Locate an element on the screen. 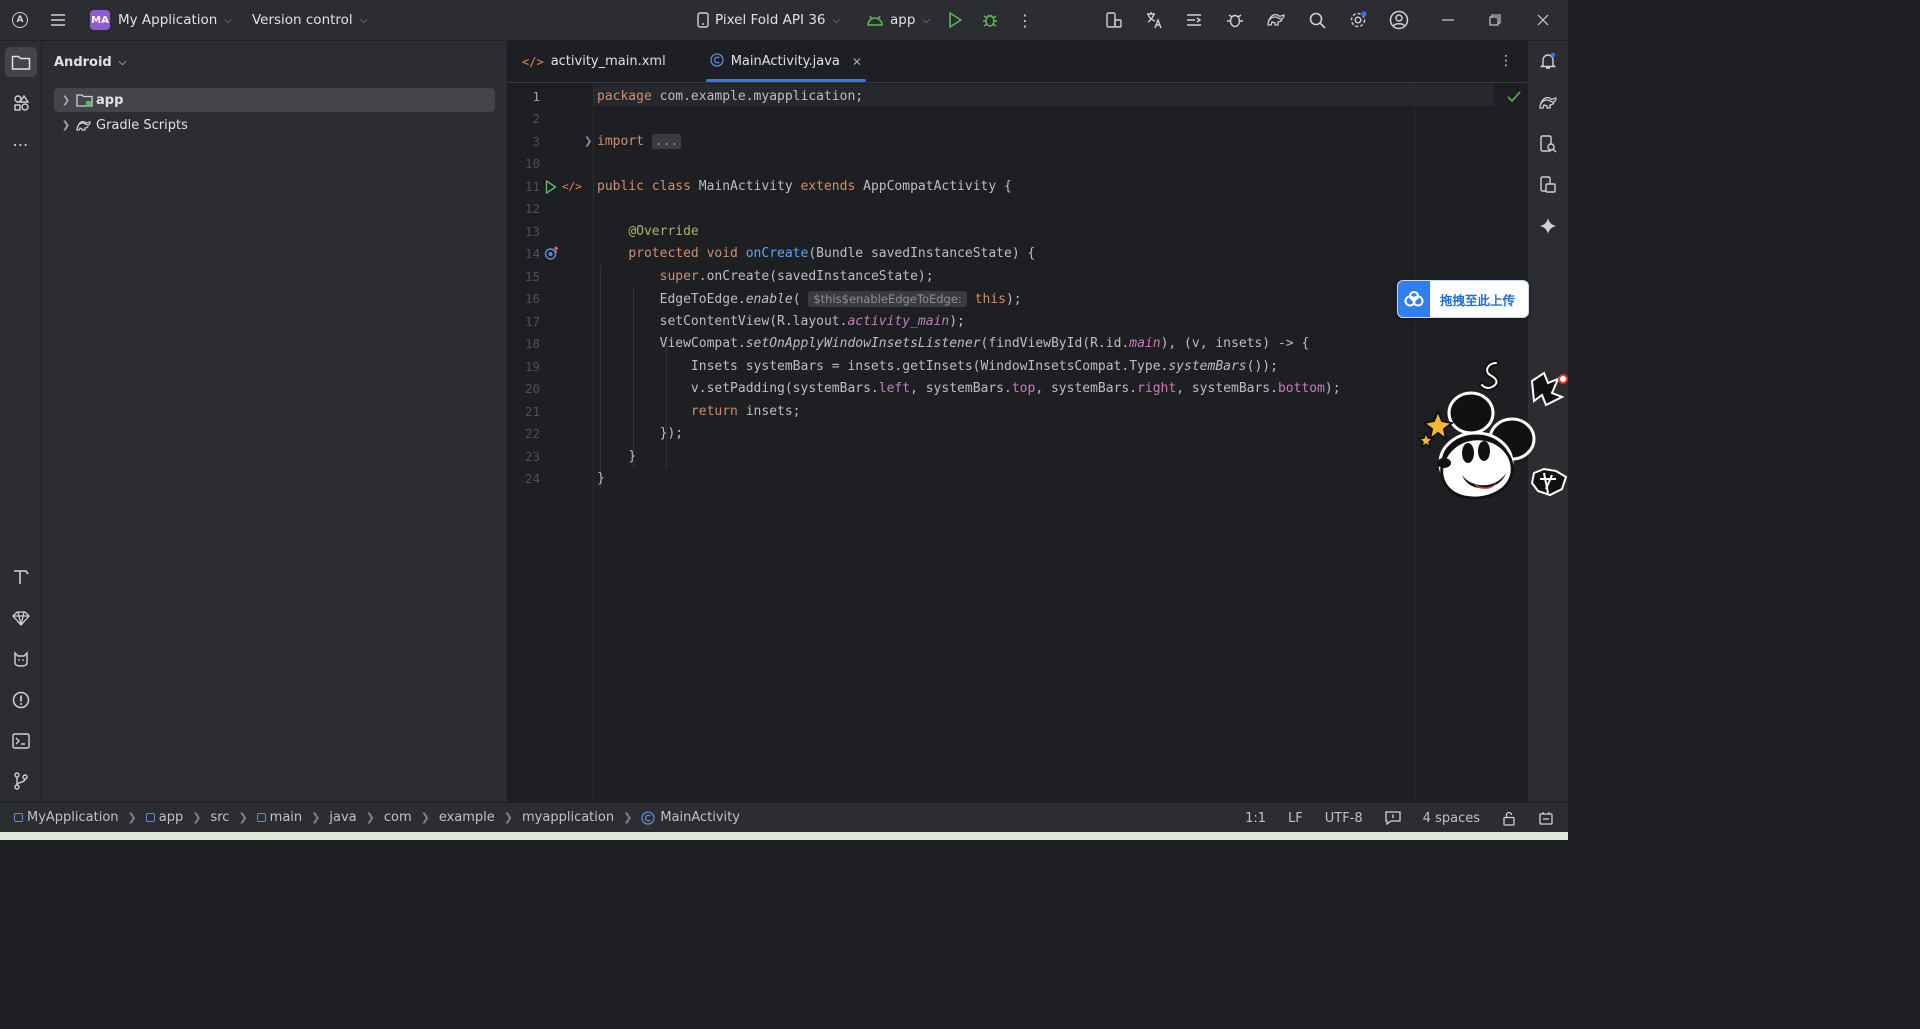  minimize-button is located at coordinates (1448, 20).